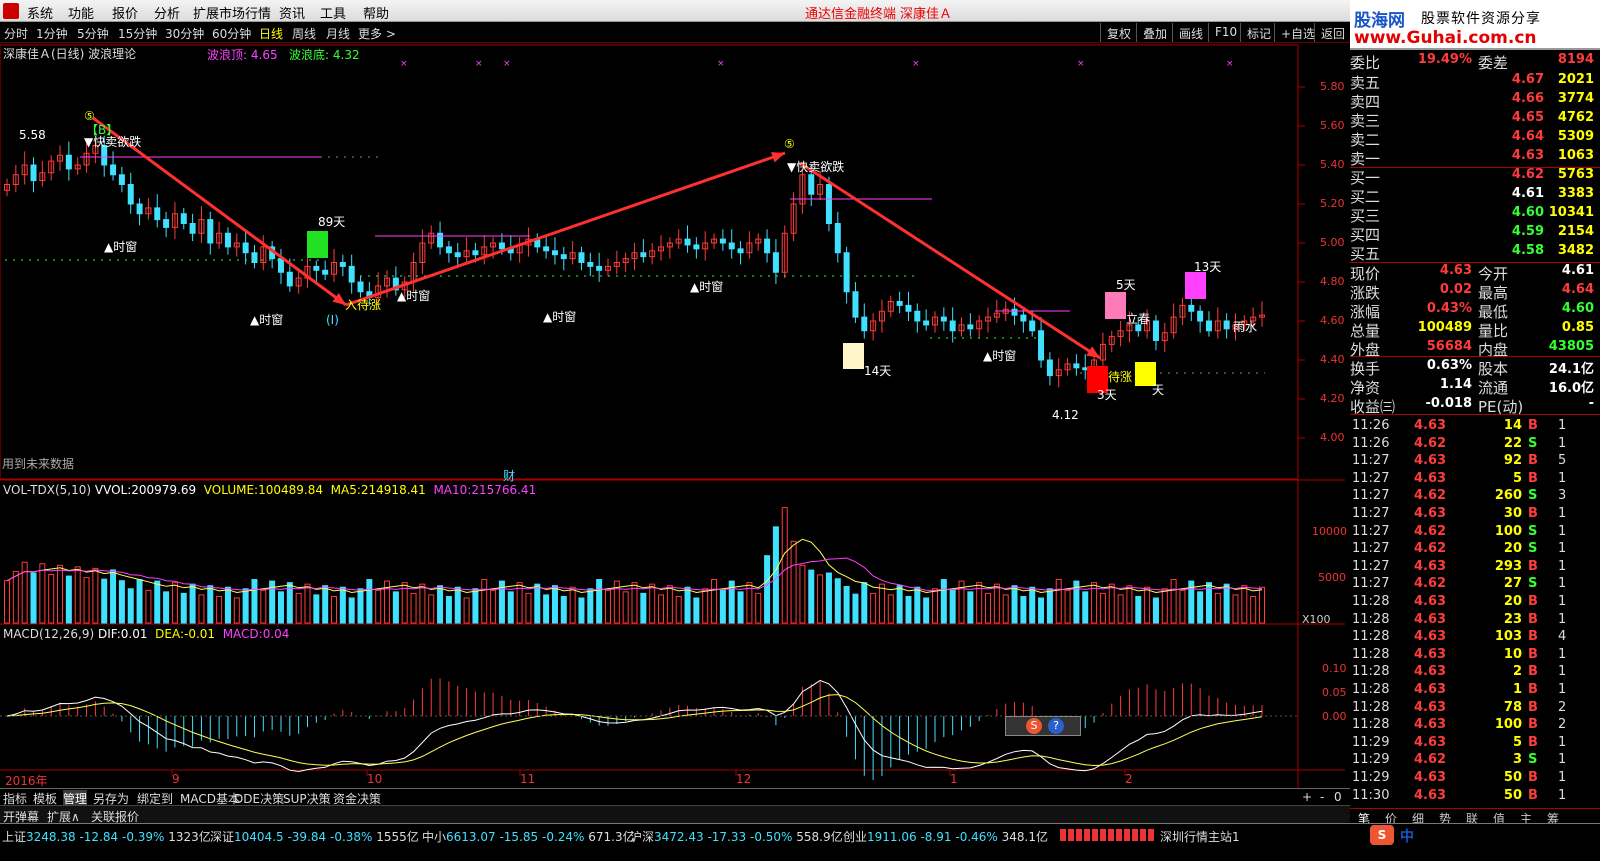  What do you see at coordinates (1527, 174) in the screenshot?
I see `bid-price: 4.62` at bounding box center [1527, 174].